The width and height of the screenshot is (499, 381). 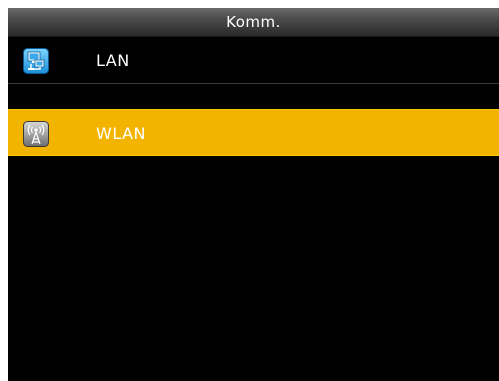 I want to click on title-bar: Komm., so click(x=253, y=22).